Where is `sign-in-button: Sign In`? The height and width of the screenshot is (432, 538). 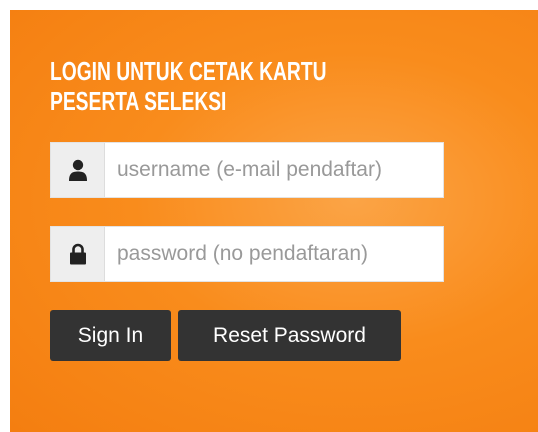
sign-in-button: Sign In is located at coordinates (110, 335).